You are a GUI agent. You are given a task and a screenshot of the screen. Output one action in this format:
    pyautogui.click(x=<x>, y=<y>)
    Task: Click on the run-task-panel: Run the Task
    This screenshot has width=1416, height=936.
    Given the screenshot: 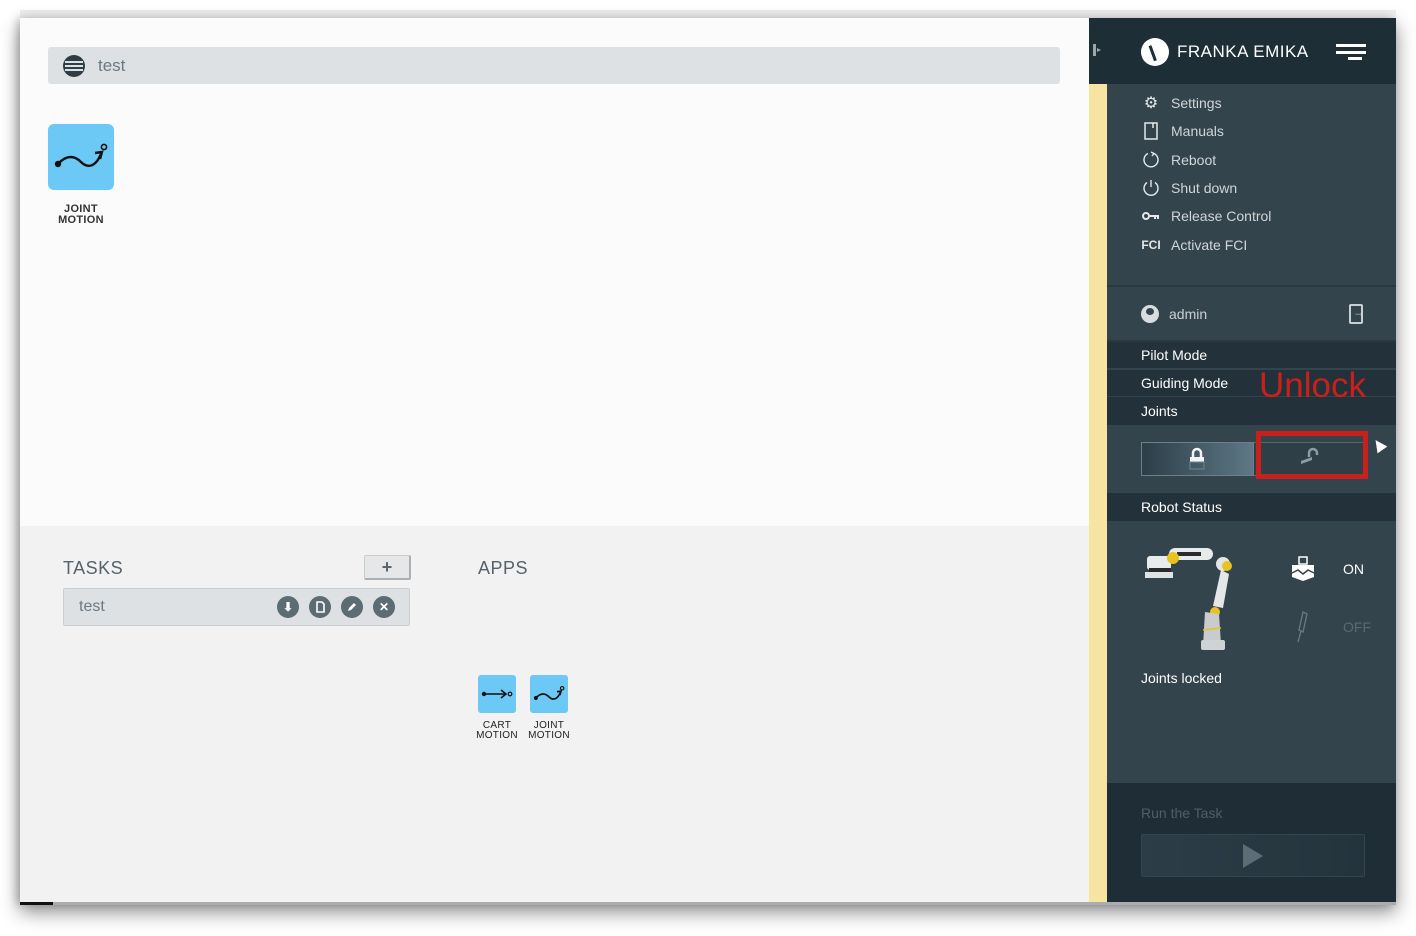 What is the action you would take?
    pyautogui.click(x=1251, y=843)
    